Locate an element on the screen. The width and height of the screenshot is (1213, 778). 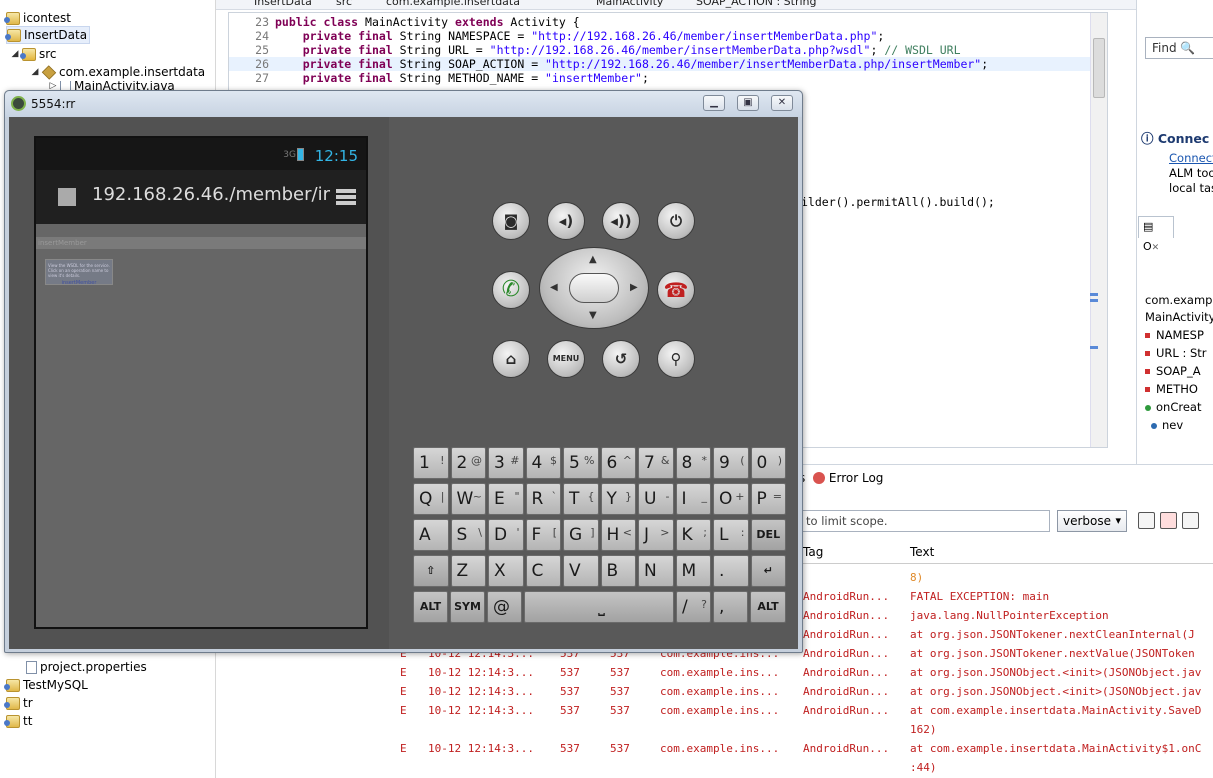
close-button: ✕ is located at coordinates (782, 103).